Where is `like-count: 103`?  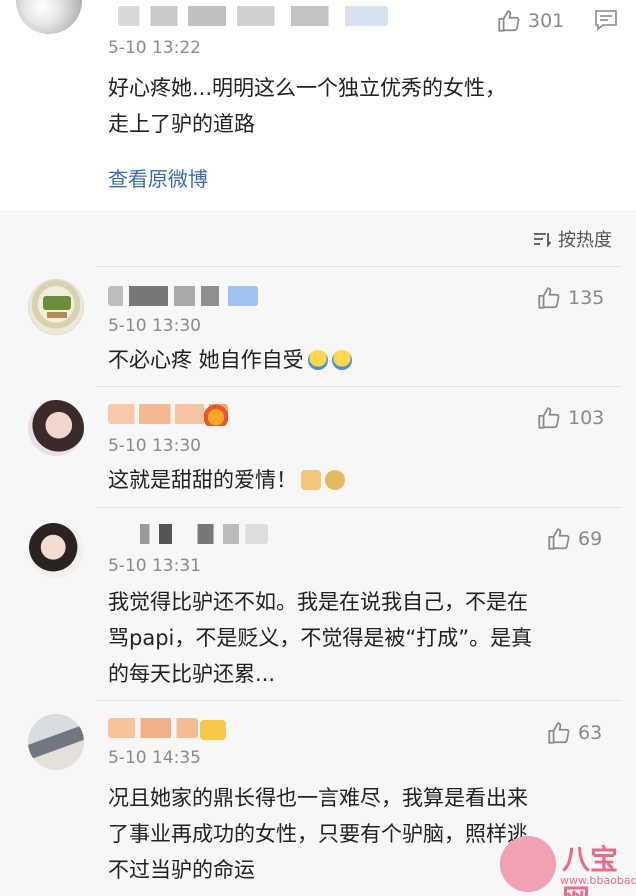 like-count: 103 is located at coordinates (586, 418).